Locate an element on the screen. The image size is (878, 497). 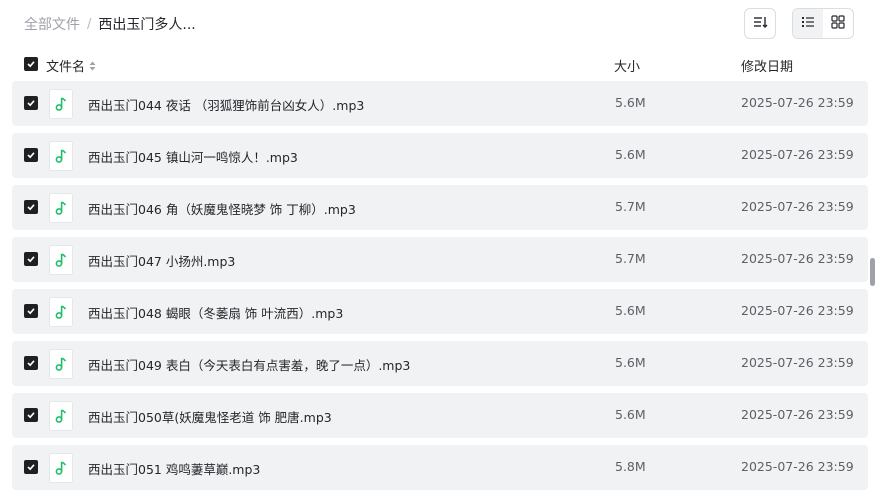
file-name: 西出玉门046 角（妖魔鬼怪晓梦 饰 丁柳）.mp3 is located at coordinates (222, 208).